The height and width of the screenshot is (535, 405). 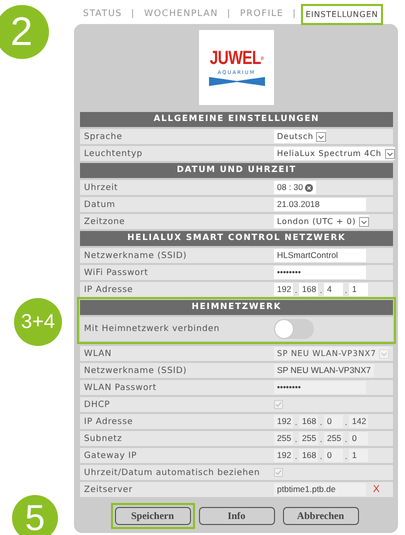 What do you see at coordinates (300, 136) in the screenshot?
I see `dropdown: Deutsch` at bounding box center [300, 136].